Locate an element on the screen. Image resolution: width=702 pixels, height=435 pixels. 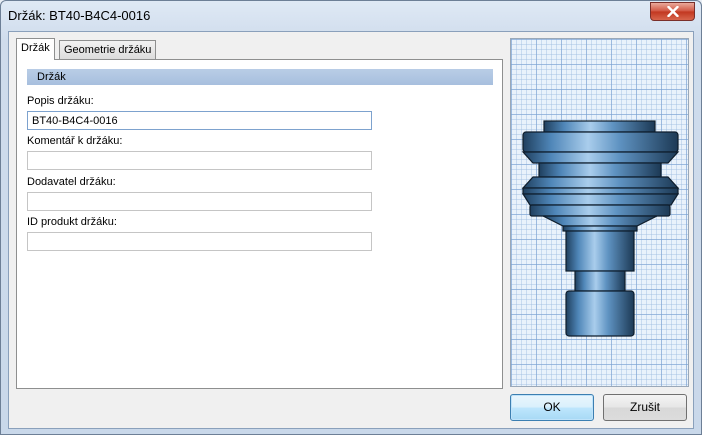
close-button is located at coordinates (672, 11).